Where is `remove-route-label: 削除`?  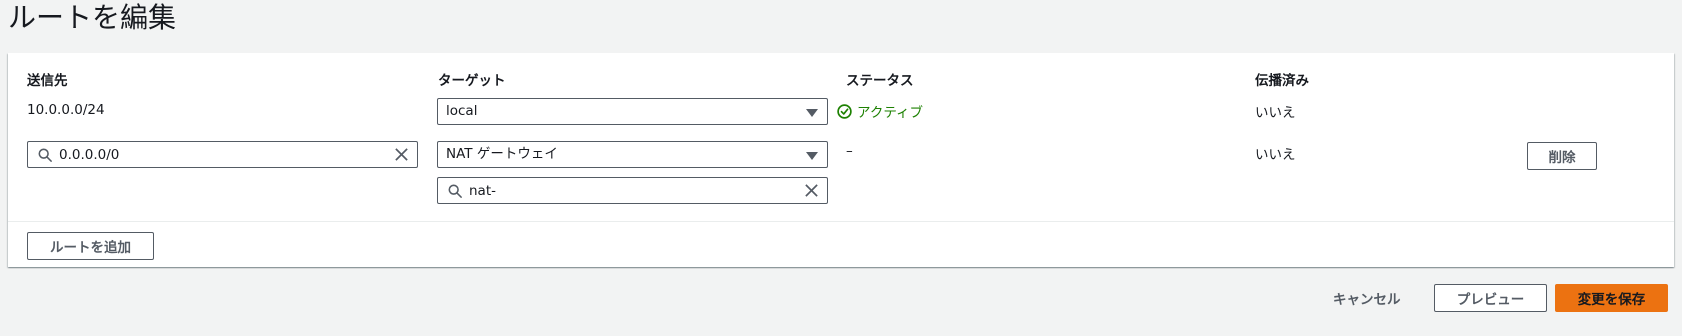 remove-route-label: 削除 is located at coordinates (1562, 158).